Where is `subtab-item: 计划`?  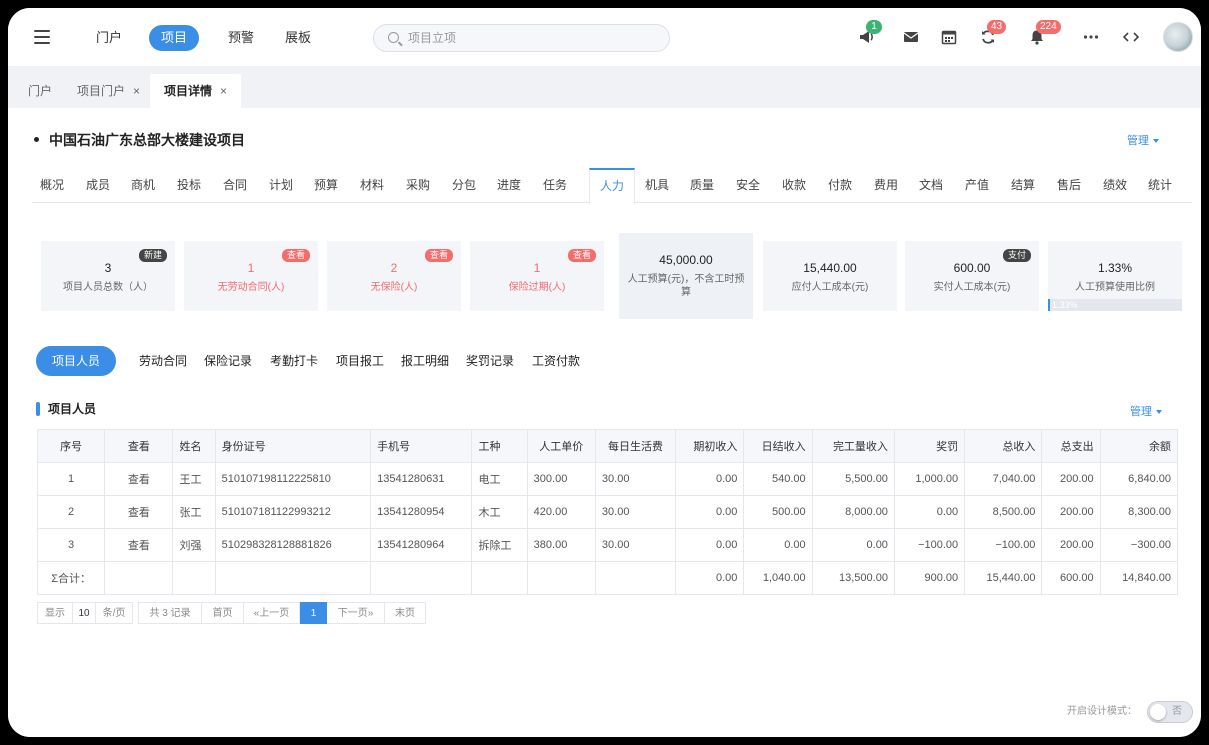
subtab-item: 计划 is located at coordinates (281, 185).